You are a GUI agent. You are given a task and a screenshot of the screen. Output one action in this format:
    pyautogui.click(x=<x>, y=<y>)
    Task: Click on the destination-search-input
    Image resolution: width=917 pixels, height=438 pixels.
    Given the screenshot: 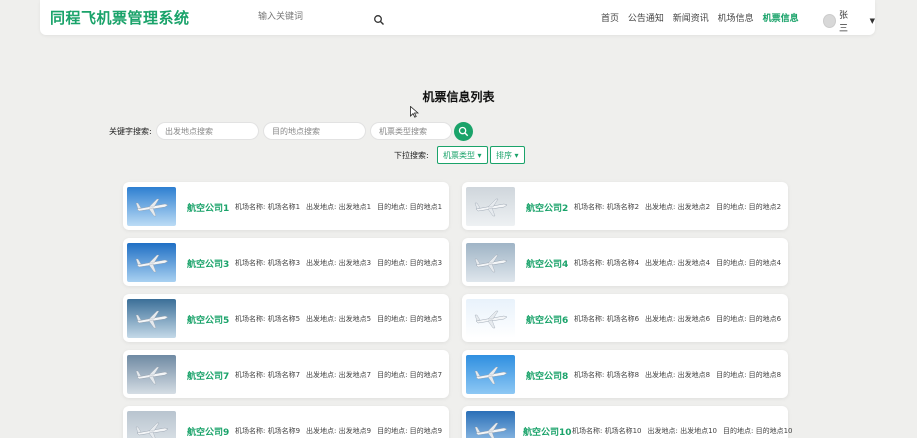 What is the action you would take?
    pyautogui.click(x=314, y=131)
    